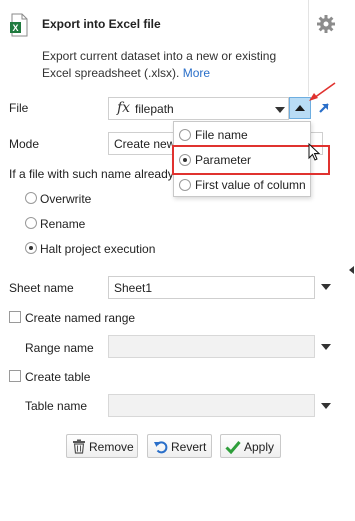 This screenshot has width=355, height=521. Describe the element at coordinates (31, 248) in the screenshot. I see `radio-halt-execution` at that location.